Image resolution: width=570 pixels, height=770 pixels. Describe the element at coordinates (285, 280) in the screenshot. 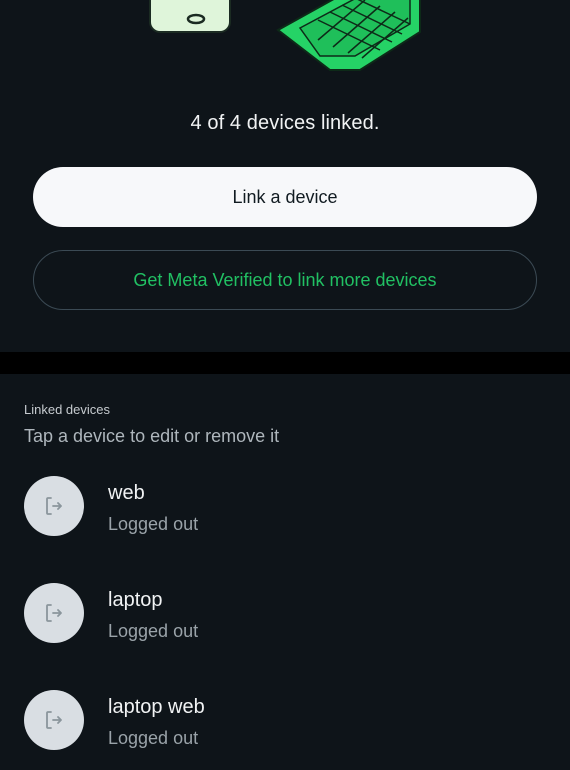

I see `meta-verified-button: Get Meta Verified to link more devices` at that location.